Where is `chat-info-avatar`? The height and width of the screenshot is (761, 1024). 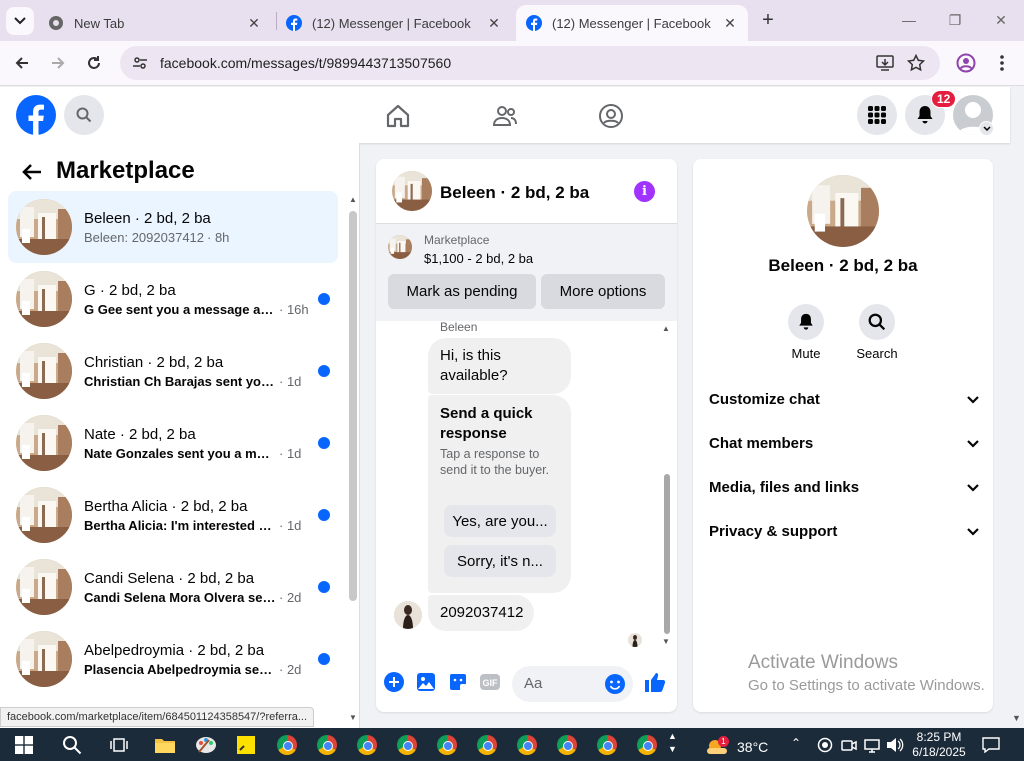 chat-info-avatar is located at coordinates (843, 211).